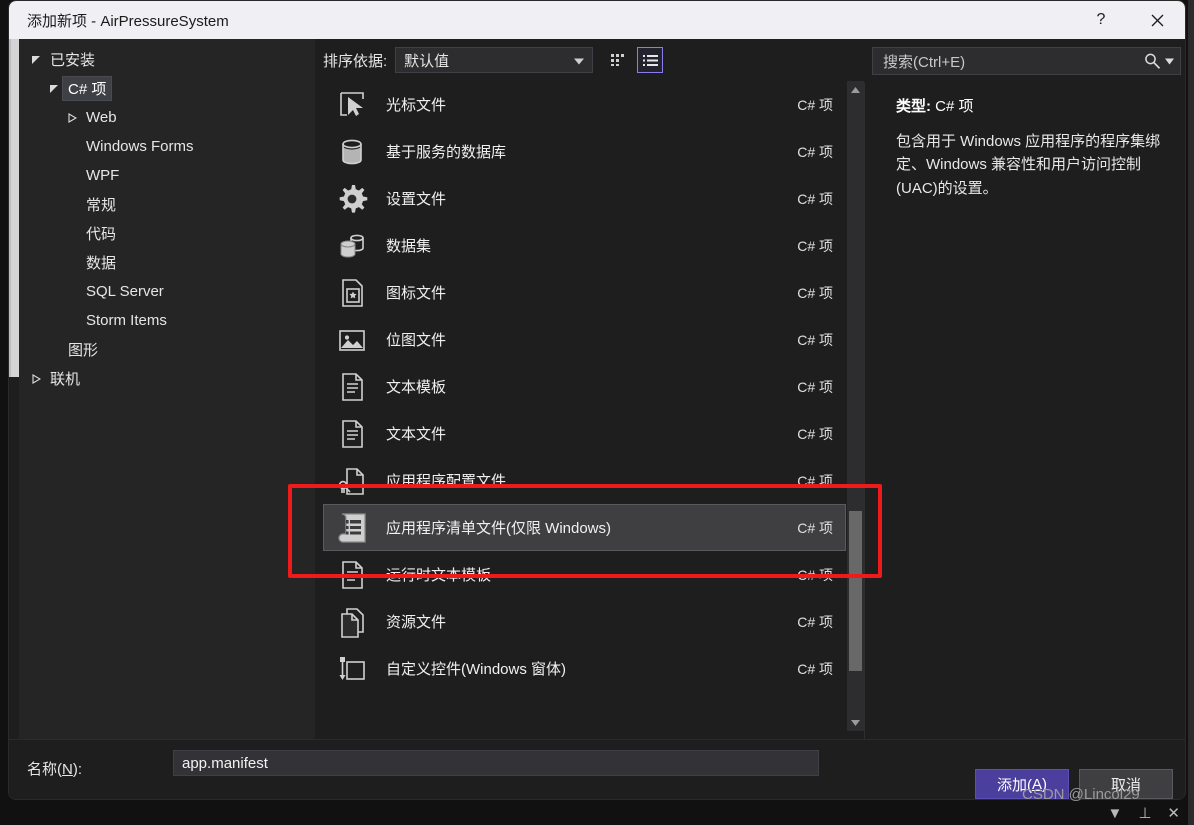  Describe the element at coordinates (352, 340) in the screenshot. I see `bitmap-file-icon` at that location.